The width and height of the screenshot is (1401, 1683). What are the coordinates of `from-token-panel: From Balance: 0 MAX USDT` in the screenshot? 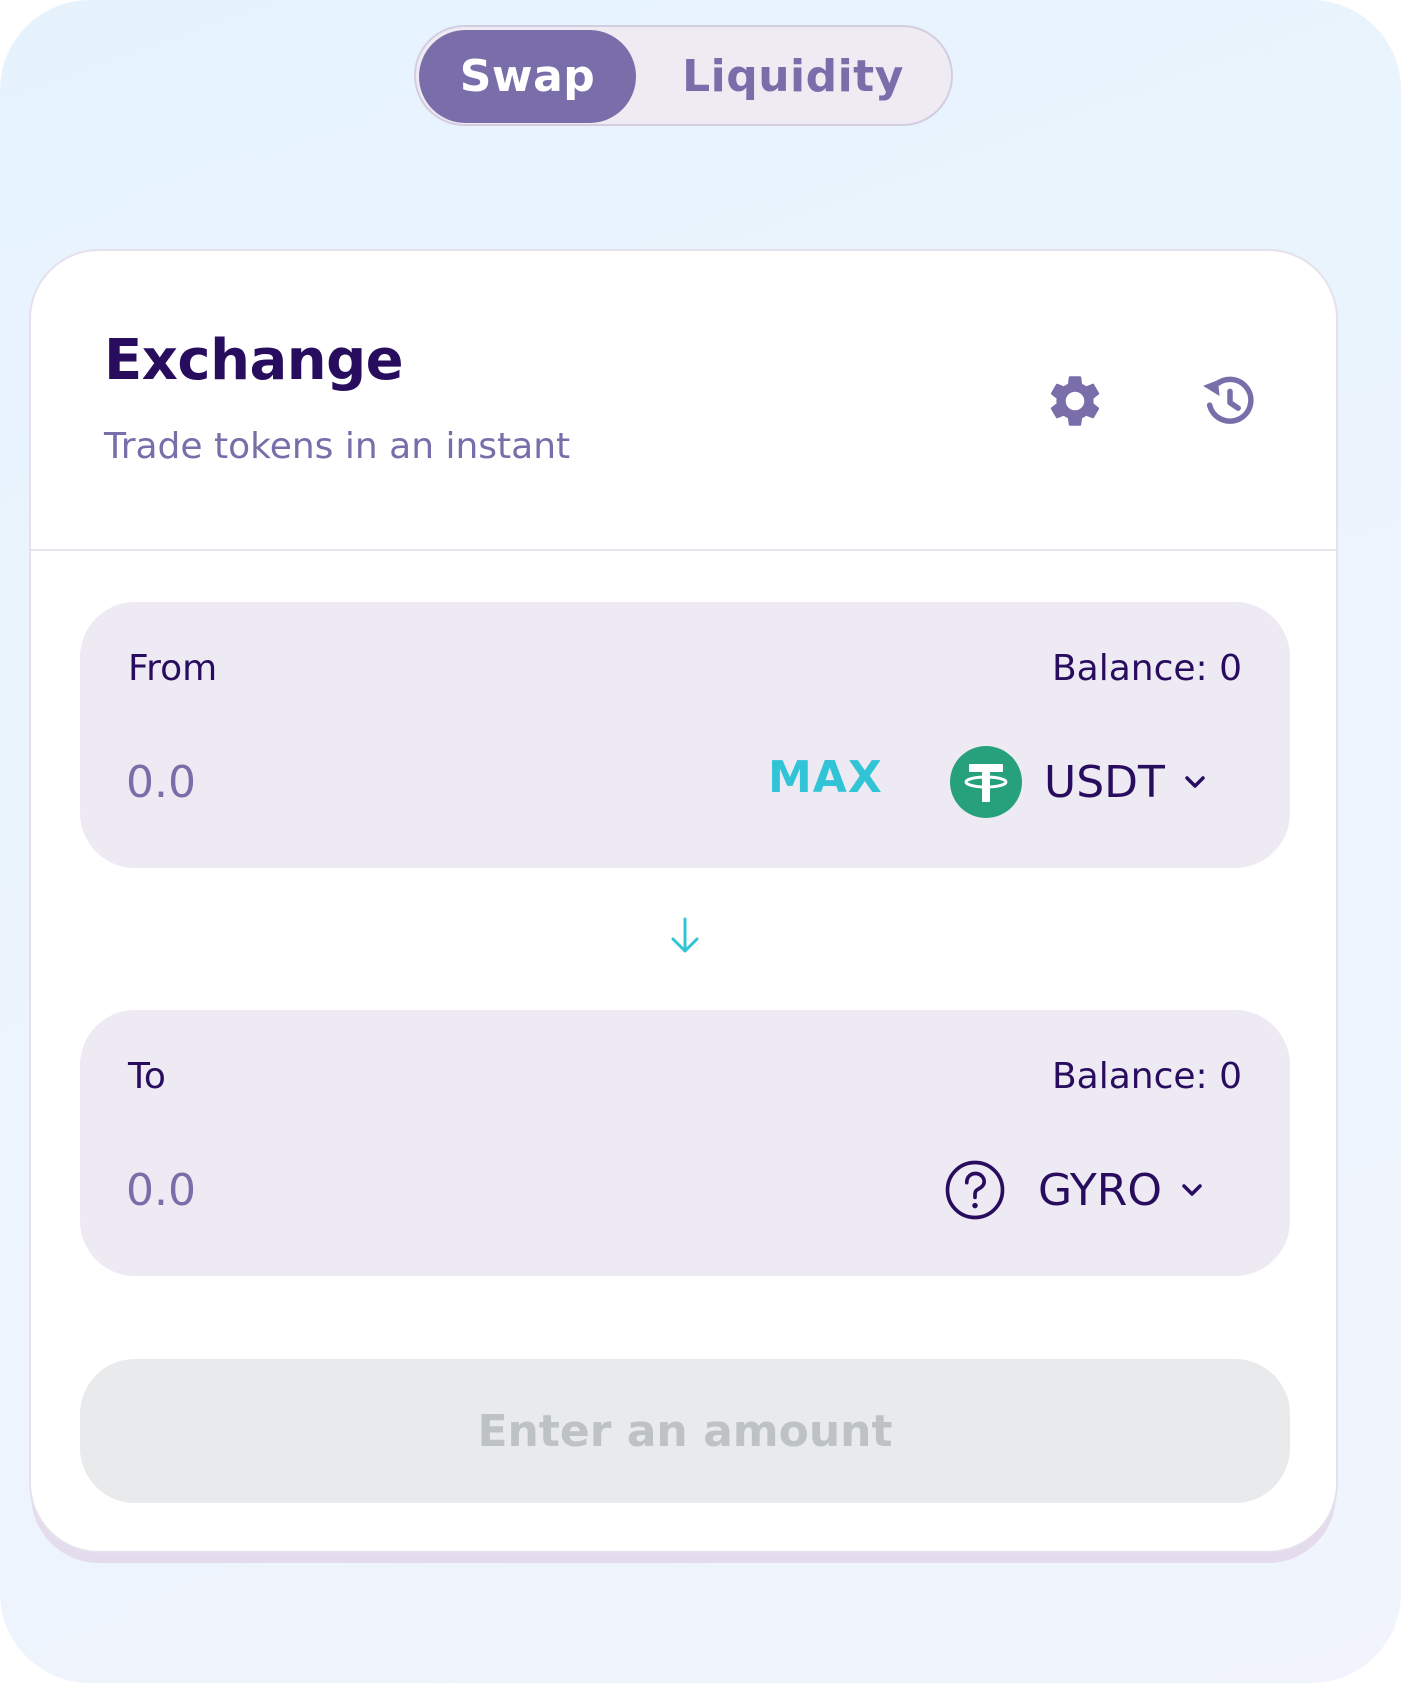 It's located at (685, 735).